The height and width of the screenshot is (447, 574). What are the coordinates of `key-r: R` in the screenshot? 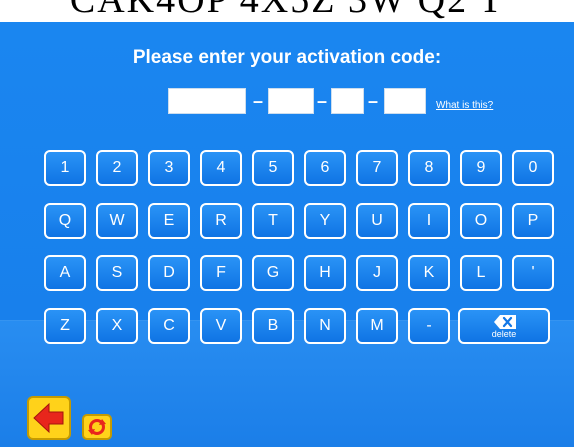 It's located at (221, 221).